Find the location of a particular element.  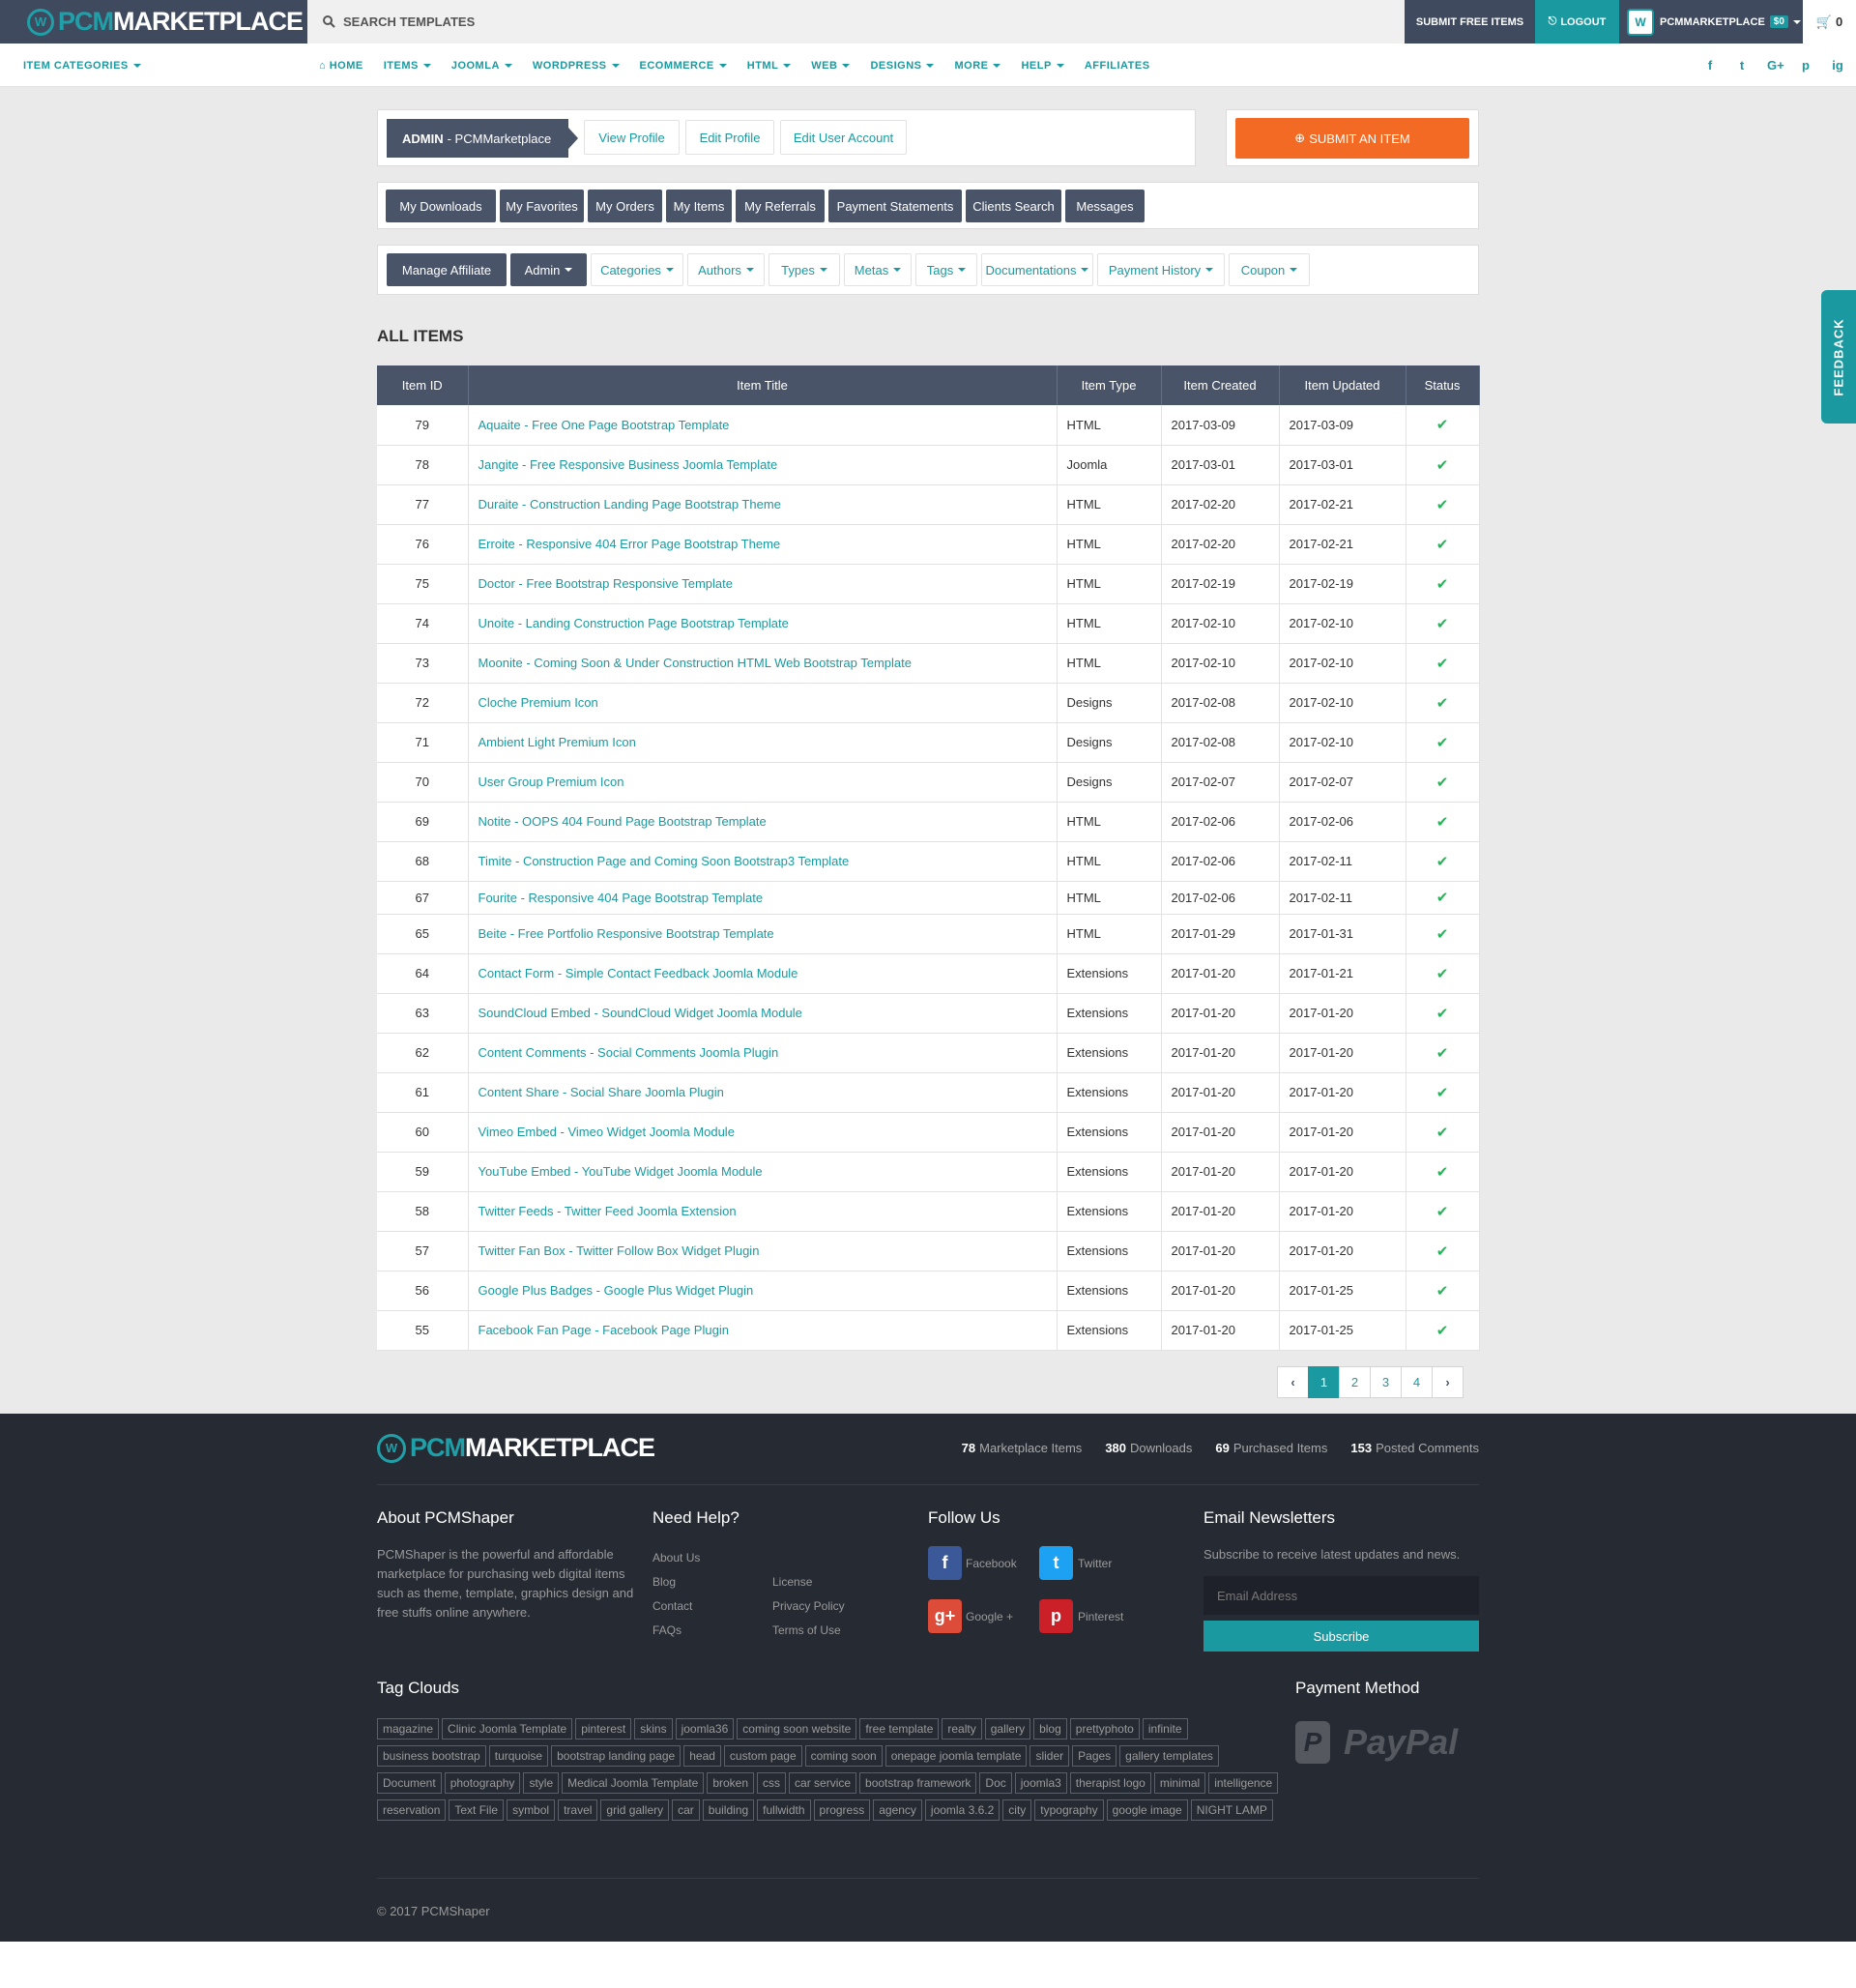

google-plus-icon: G+ is located at coordinates (1776, 65).